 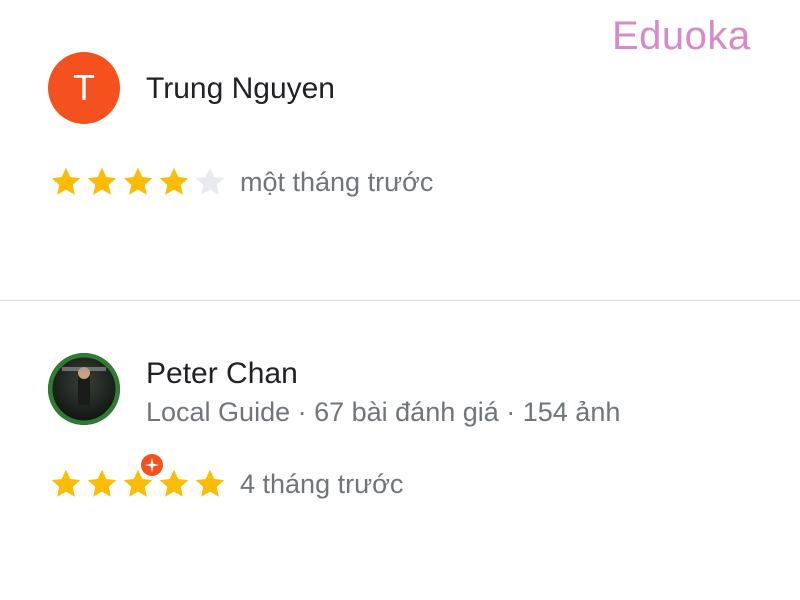 What do you see at coordinates (210, 181) in the screenshot?
I see `star-empty-icon` at bounding box center [210, 181].